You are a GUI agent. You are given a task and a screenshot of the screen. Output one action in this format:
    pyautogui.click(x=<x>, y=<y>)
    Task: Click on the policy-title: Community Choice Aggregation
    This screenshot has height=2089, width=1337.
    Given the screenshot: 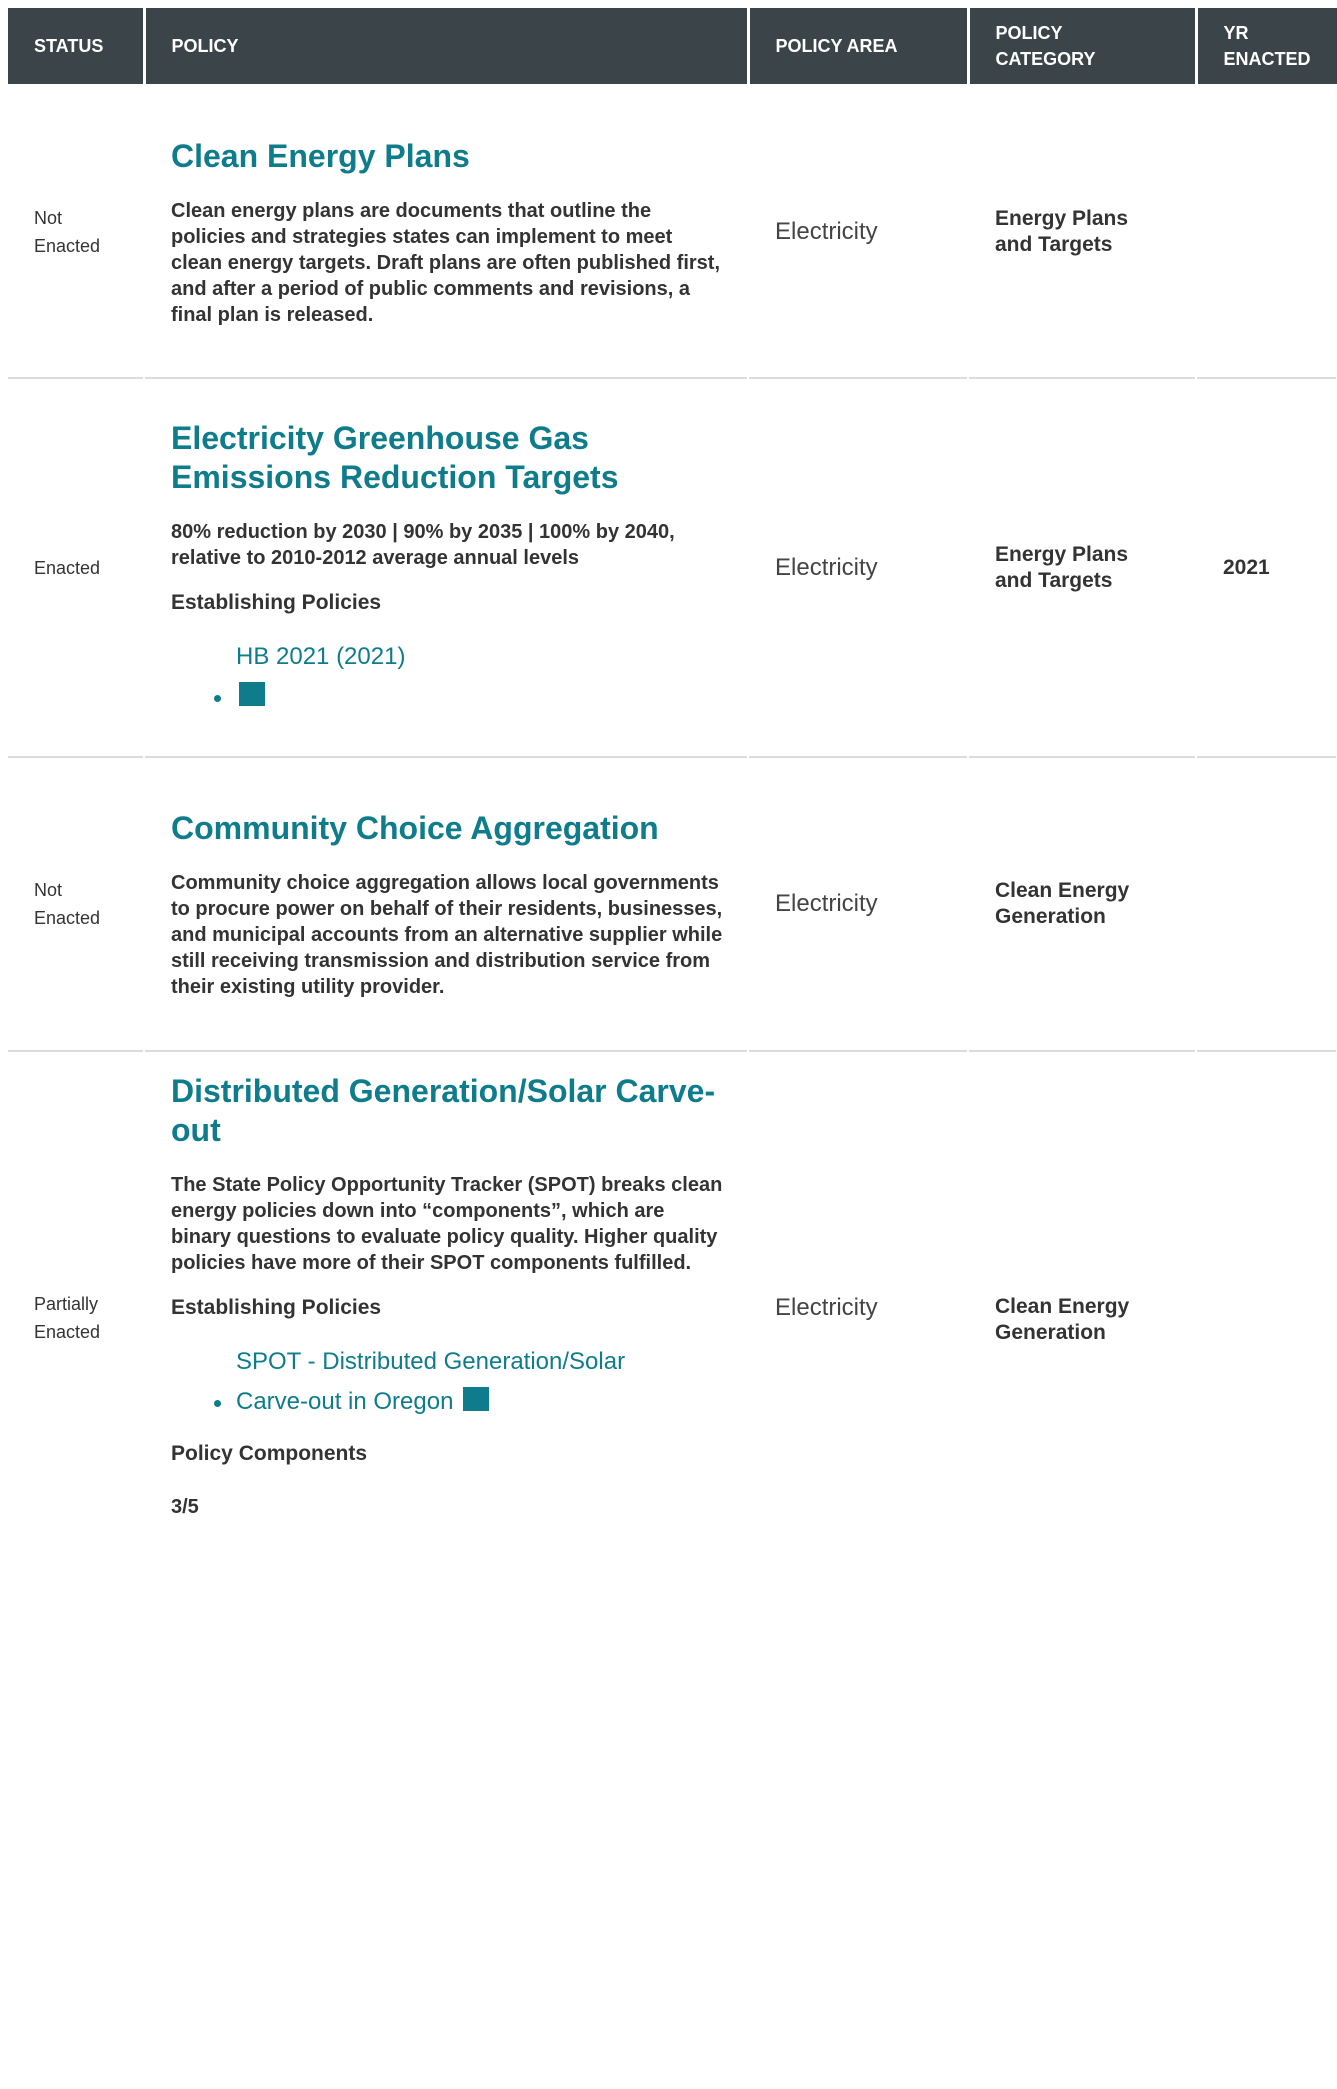 What is the action you would take?
    pyautogui.click(x=447, y=828)
    